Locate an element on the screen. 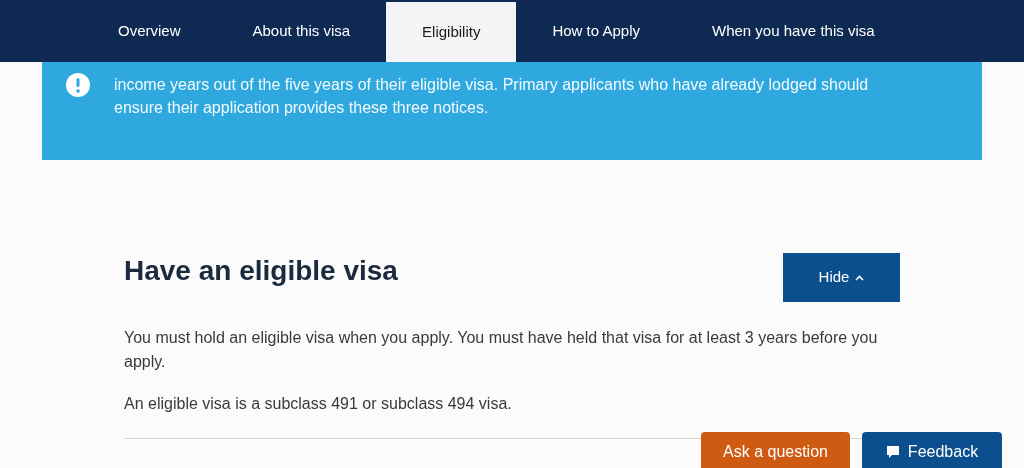  nav-tab: About this visa is located at coordinates (301, 31).